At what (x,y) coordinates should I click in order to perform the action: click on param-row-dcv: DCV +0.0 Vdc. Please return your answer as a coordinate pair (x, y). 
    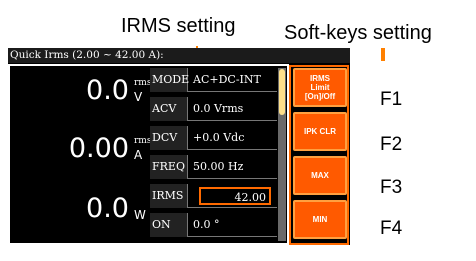
    Looking at the image, I should click on (213, 138).